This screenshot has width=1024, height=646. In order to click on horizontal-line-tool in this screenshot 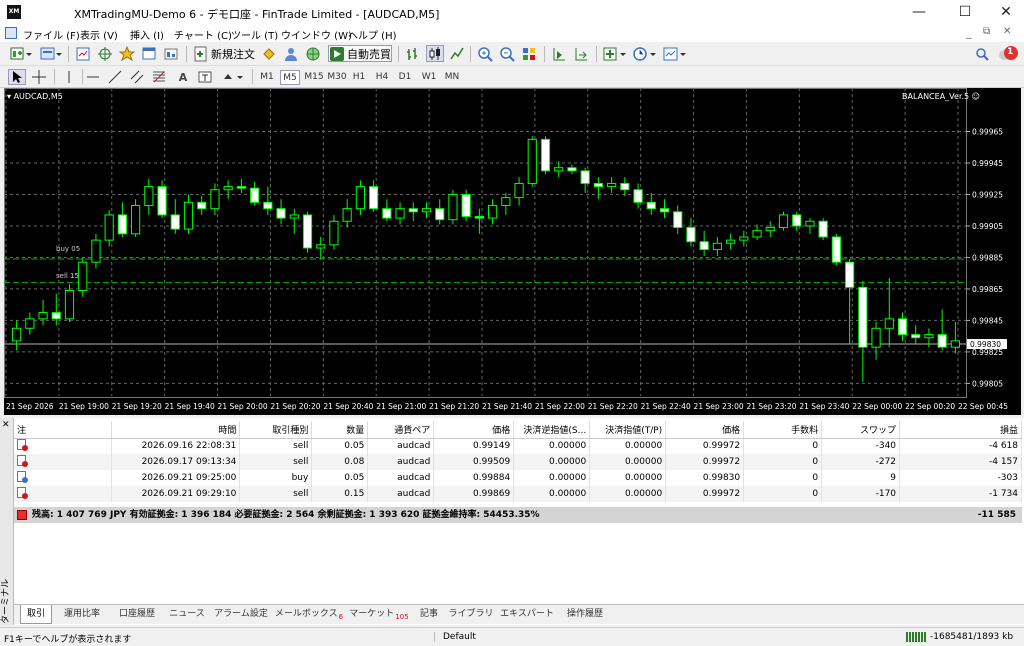, I will do `click(93, 77)`.